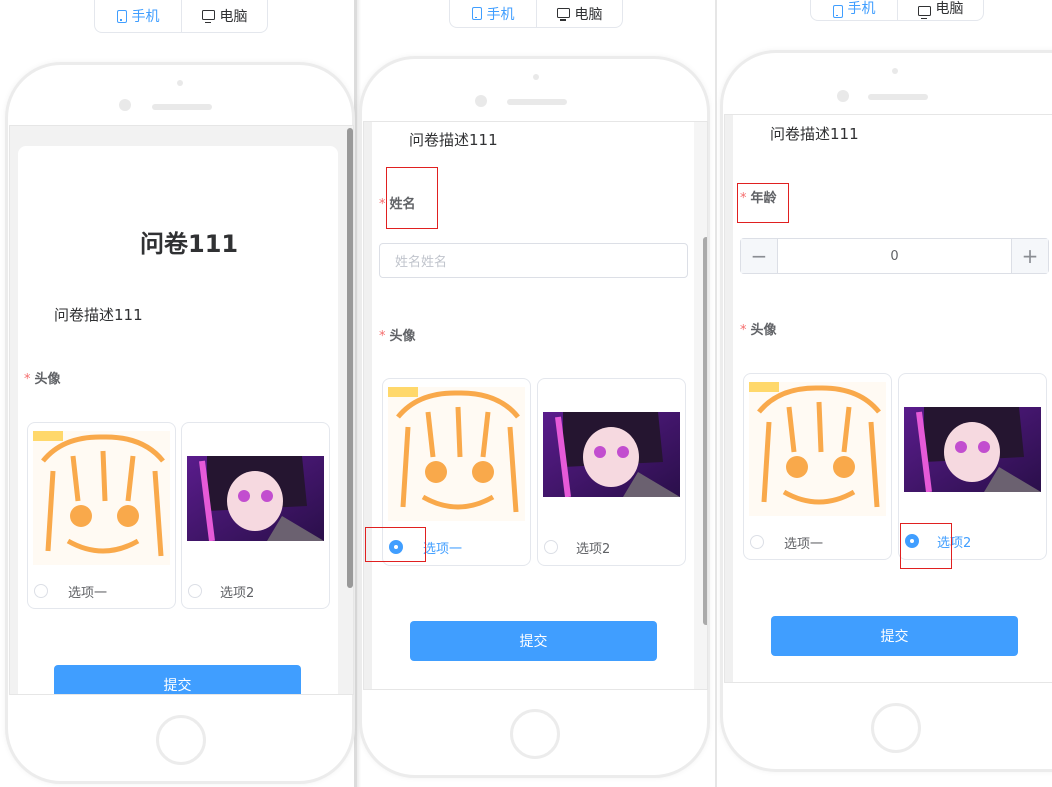  I want to click on age-stepper: − 0 +, so click(894, 256).